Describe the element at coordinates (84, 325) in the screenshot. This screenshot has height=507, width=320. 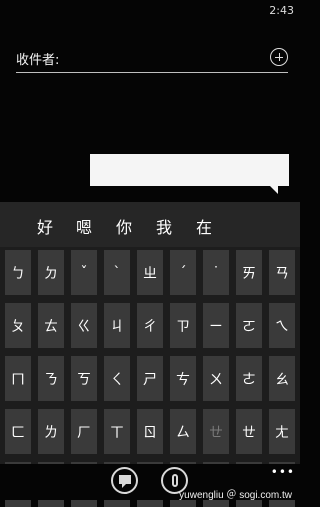
I see `key: ㄍ` at that location.